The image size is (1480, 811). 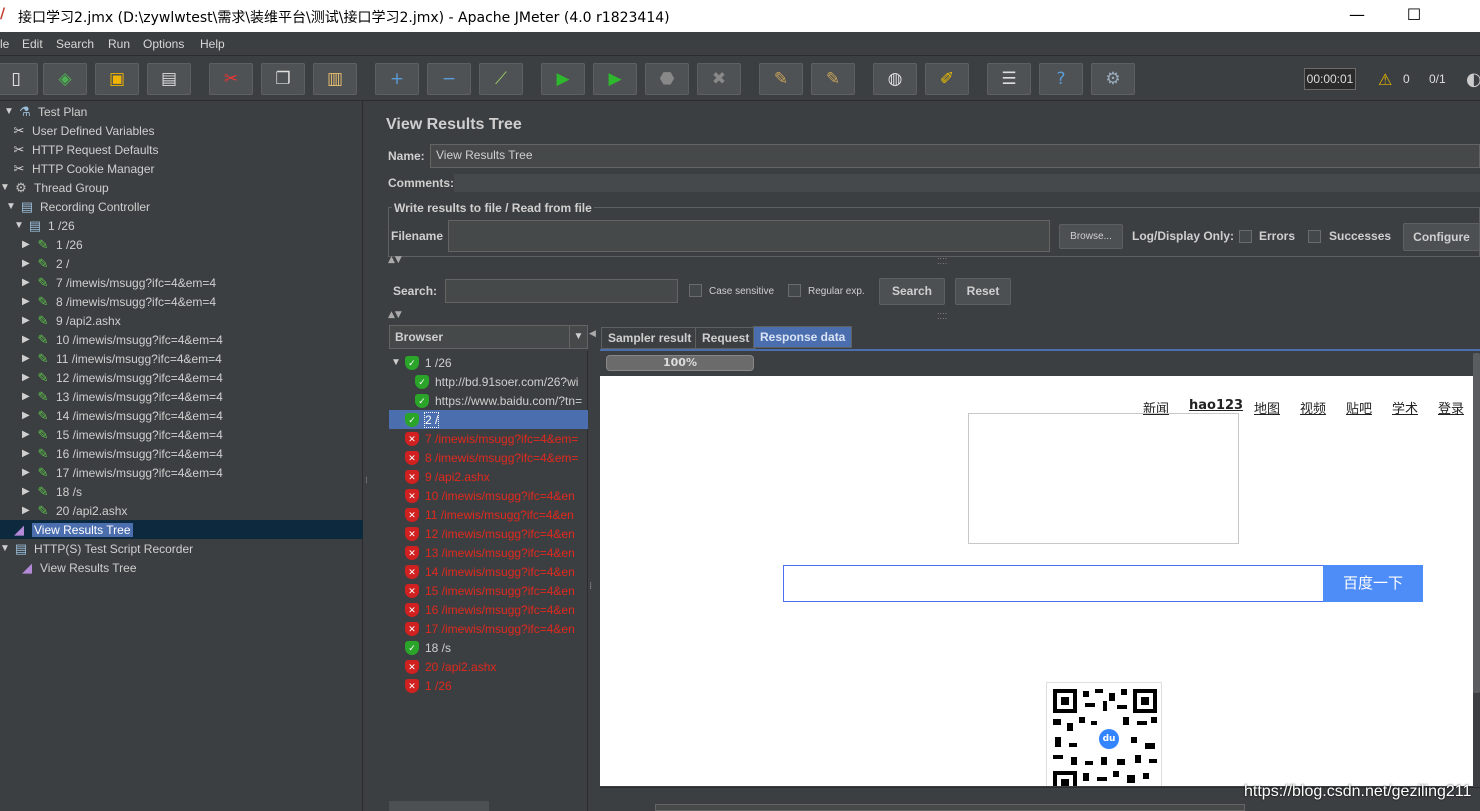 I want to click on clear-icon: ✎, so click(x=781, y=79).